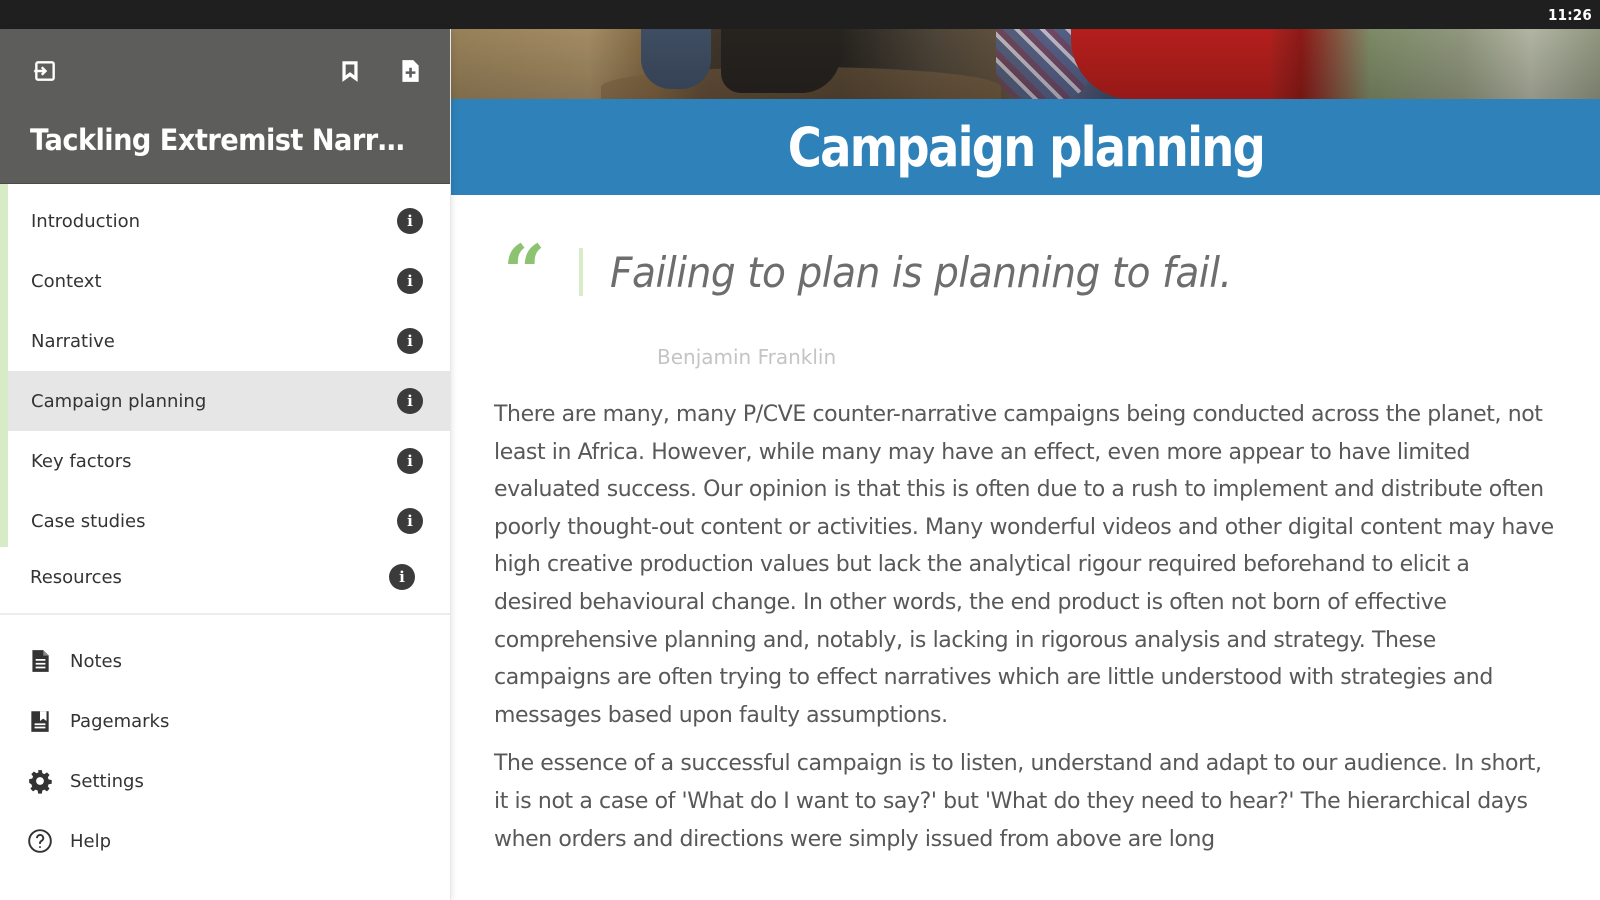 The width and height of the screenshot is (1600, 900). I want to click on gear-icon, so click(40, 781).